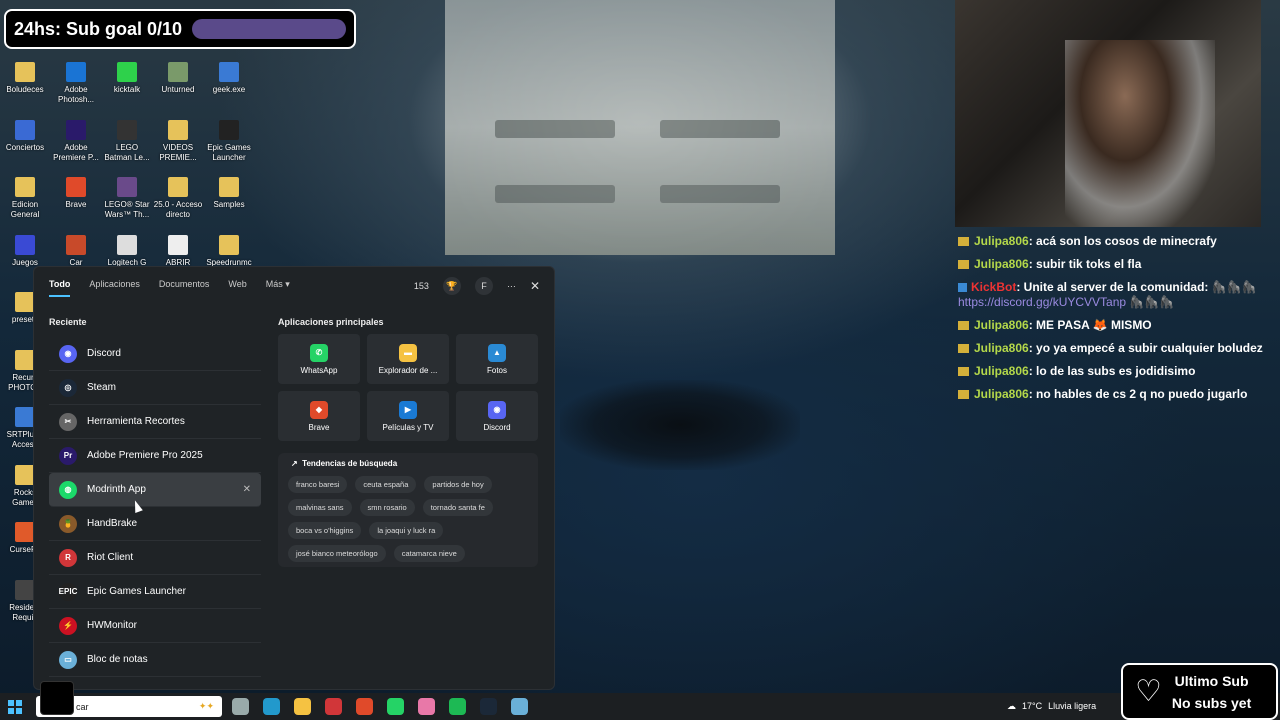 The height and width of the screenshot is (720, 1280). What do you see at coordinates (68, 322) in the screenshot?
I see `recent-title: Reciente` at bounding box center [68, 322].